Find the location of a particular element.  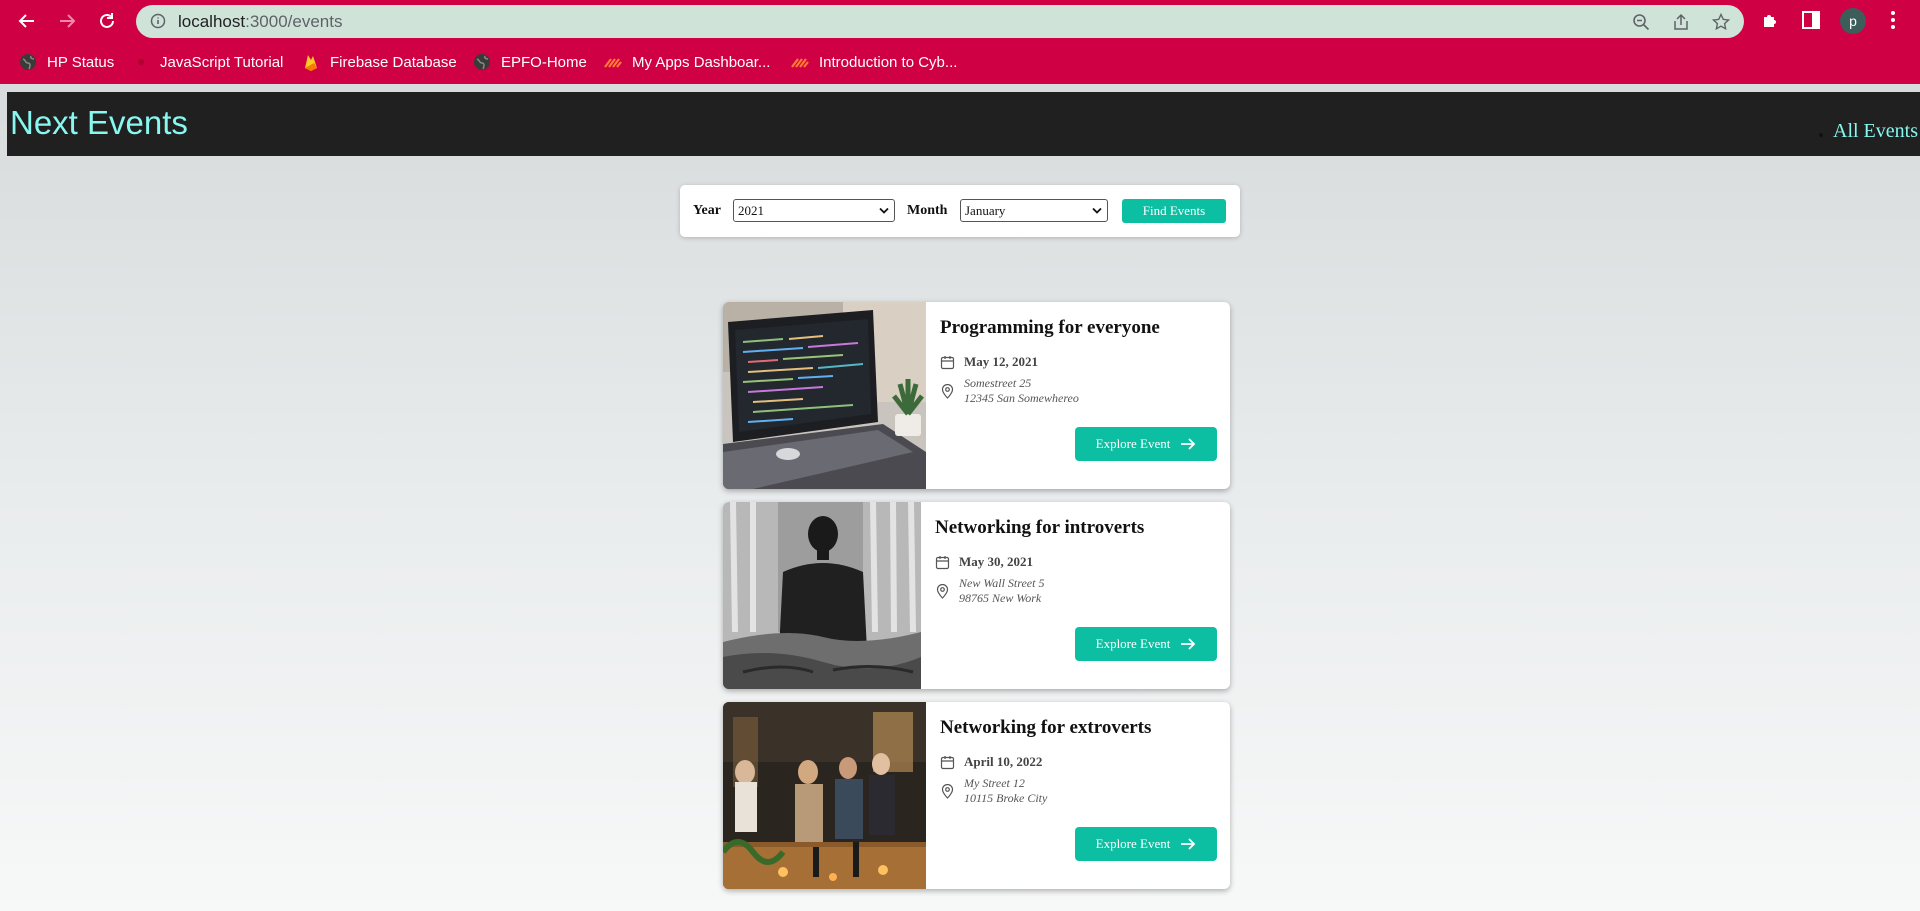

url-host: localhost is located at coordinates (212, 21).